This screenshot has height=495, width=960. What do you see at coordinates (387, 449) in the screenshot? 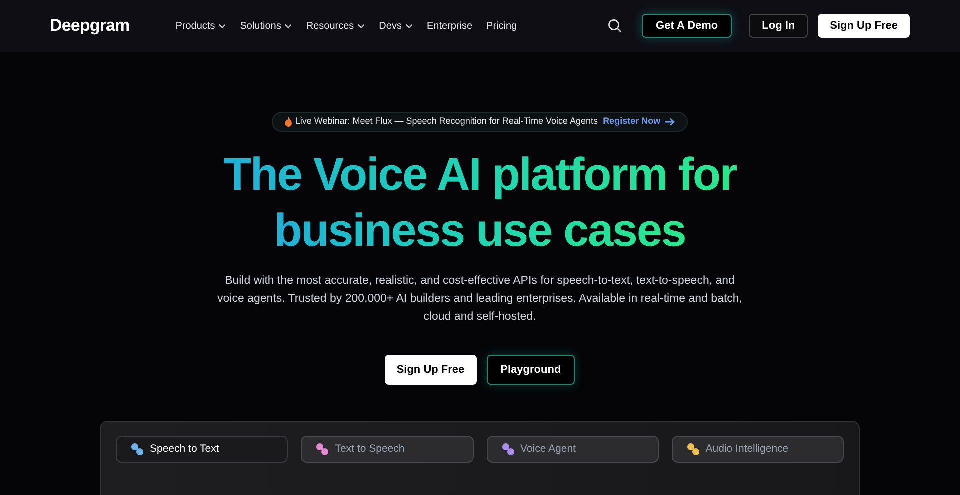
I see `product-tab: Text to Speech` at bounding box center [387, 449].